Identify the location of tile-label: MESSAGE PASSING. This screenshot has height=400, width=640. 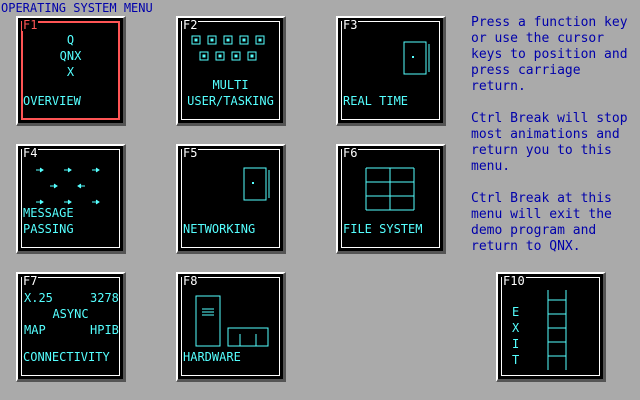
(48, 221).